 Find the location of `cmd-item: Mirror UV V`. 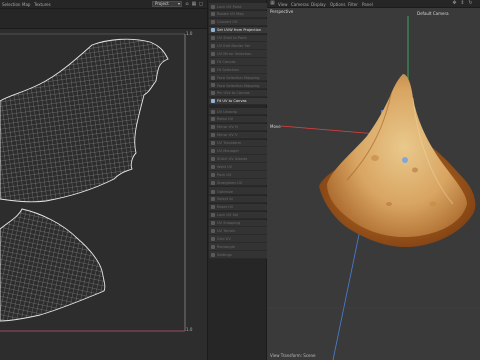

cmd-item: Mirror UV V is located at coordinates (238, 135).